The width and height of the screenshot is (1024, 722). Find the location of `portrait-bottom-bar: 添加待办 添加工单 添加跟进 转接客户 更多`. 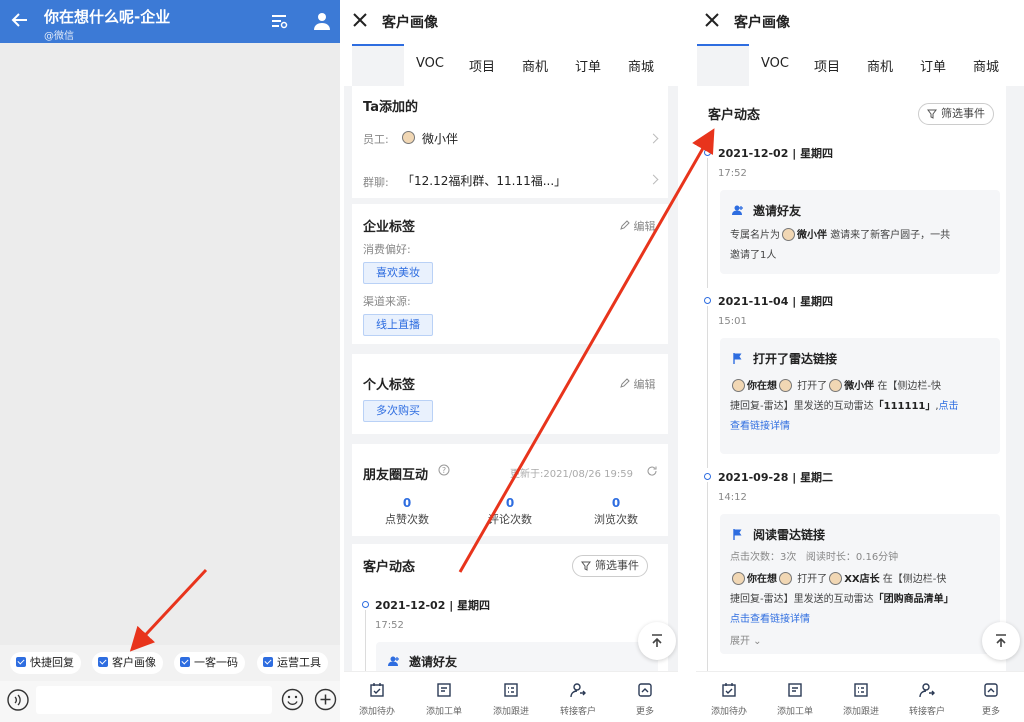

portrait-bottom-bar: 添加待办 添加工单 添加跟进 转接客户 更多 is located at coordinates (511, 696).